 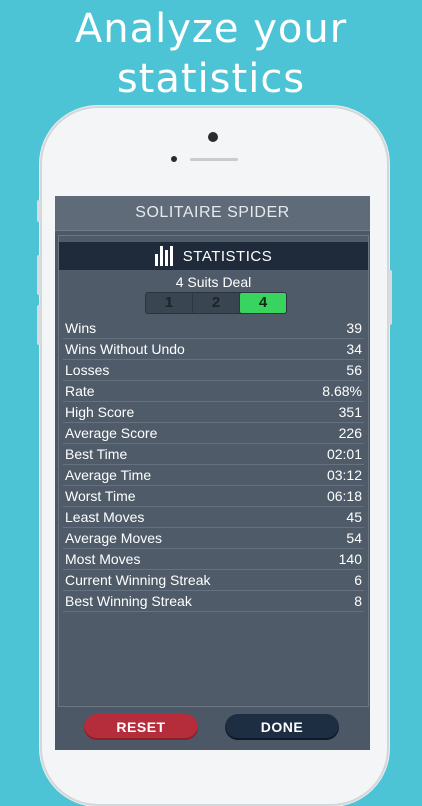 I want to click on earpiece-speaker, so click(x=214, y=159).